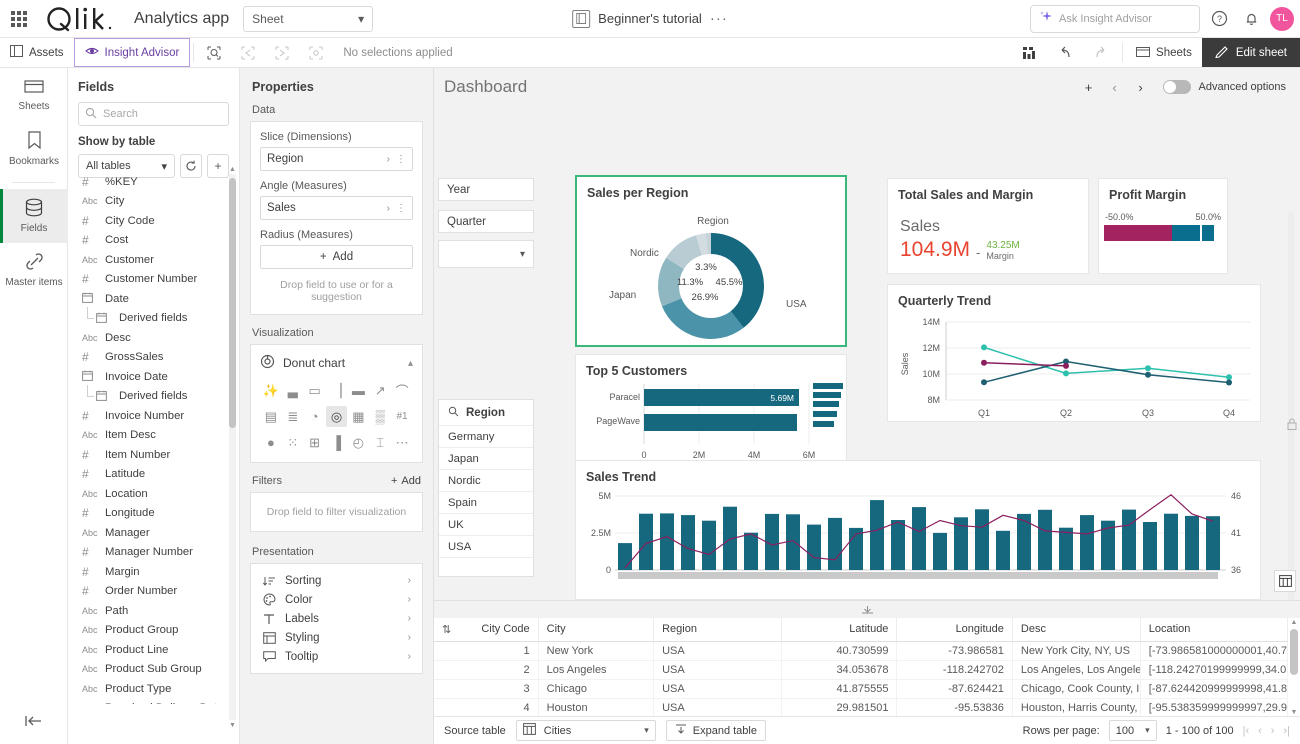  What do you see at coordinates (954, 707) in the screenshot?
I see `table-cell: -95.53836` at bounding box center [954, 707].